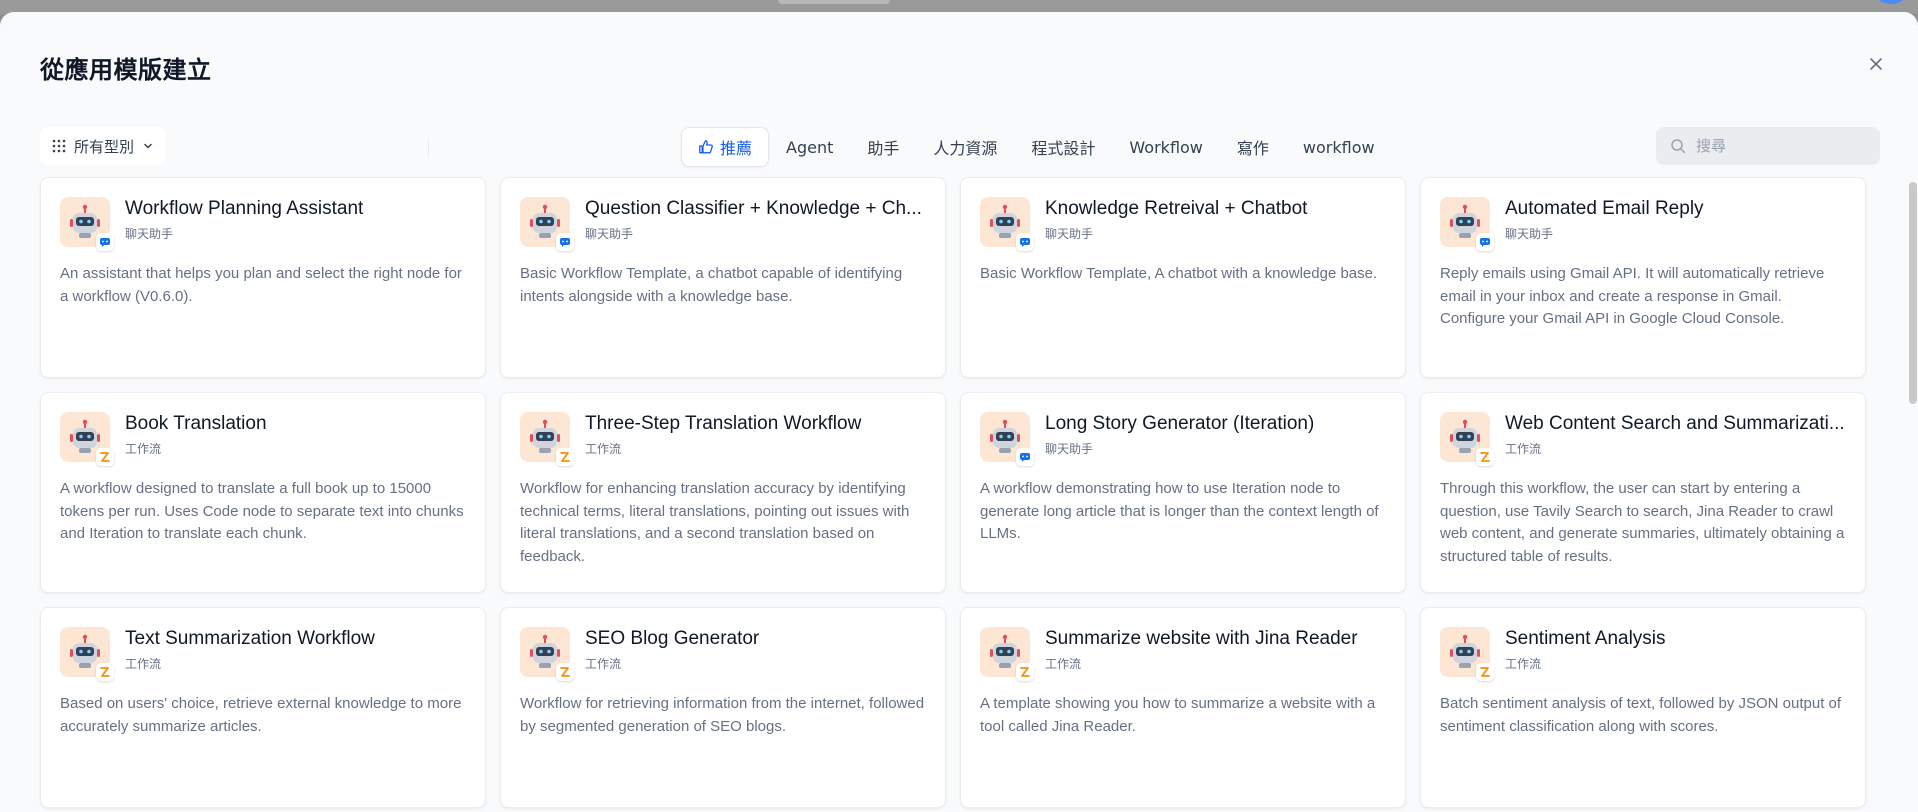 Image resolution: width=1918 pixels, height=812 pixels. I want to click on tab-workflow-lower: workflow, so click(1339, 147).